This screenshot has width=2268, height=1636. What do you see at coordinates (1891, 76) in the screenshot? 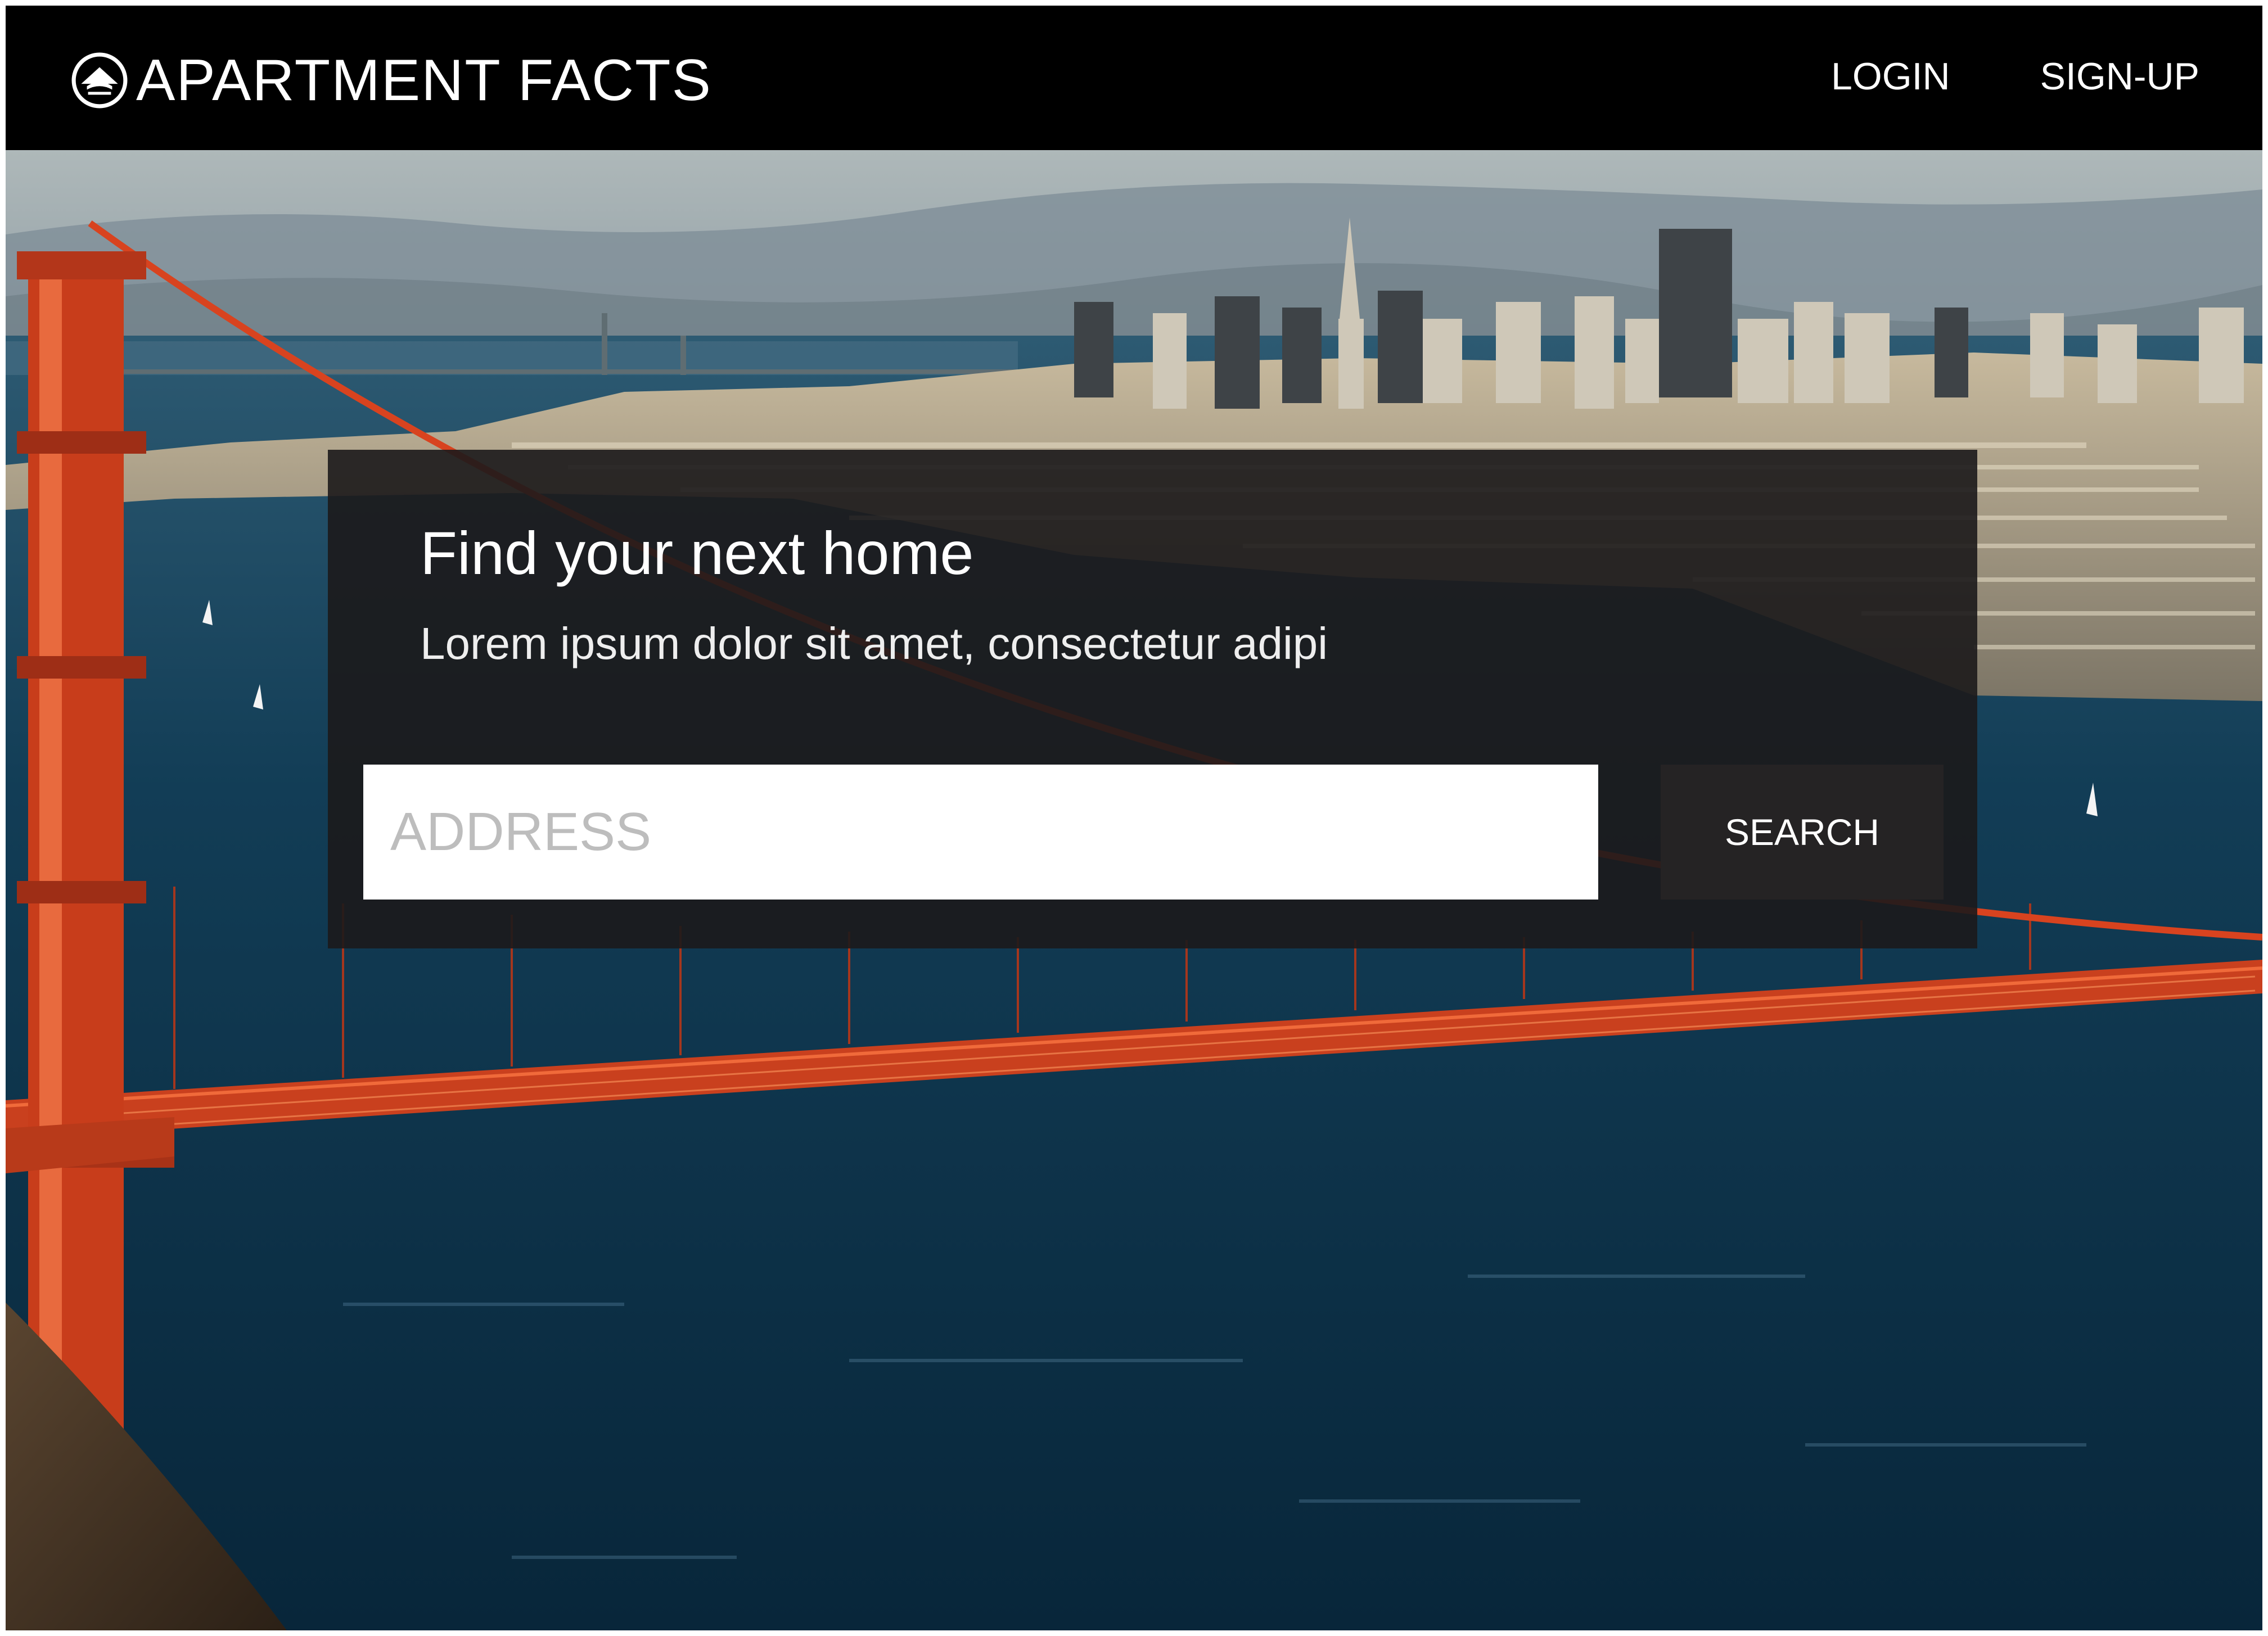
I see `login-link: LOGIN` at bounding box center [1891, 76].